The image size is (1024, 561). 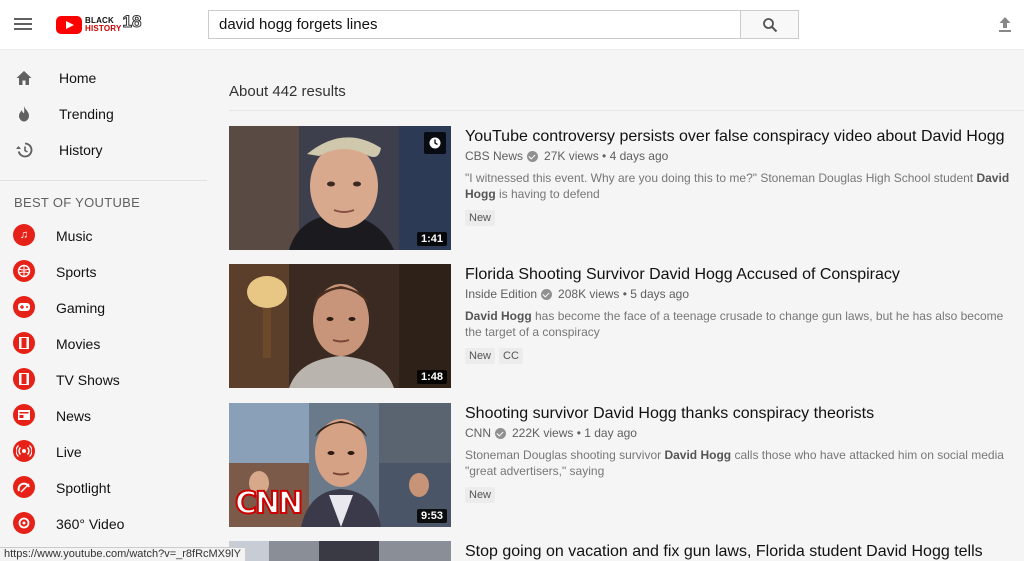 I want to click on upload-button, so click(x=1006, y=25).